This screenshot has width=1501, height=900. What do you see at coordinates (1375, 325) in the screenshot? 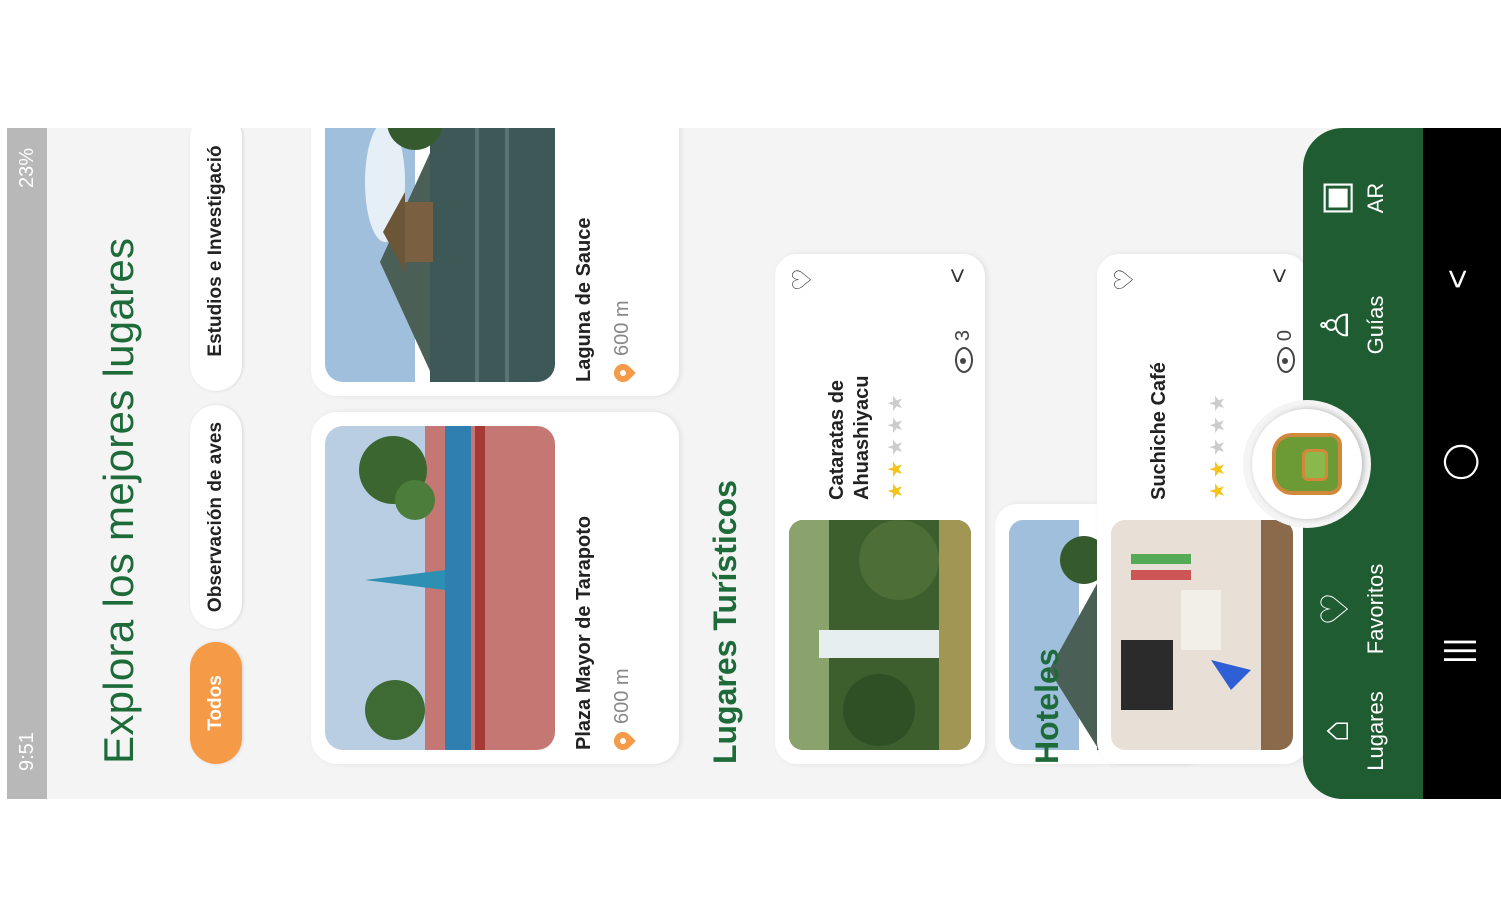
I see `nav-label: Guías` at bounding box center [1375, 325].